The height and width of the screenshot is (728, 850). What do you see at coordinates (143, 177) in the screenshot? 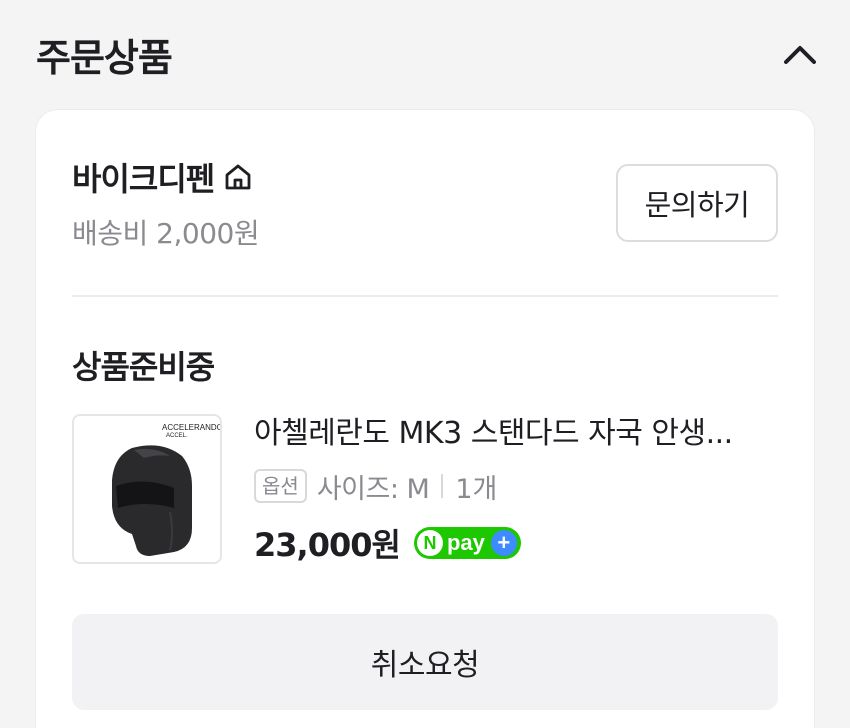
I see `store-name: 바이크디펜` at bounding box center [143, 177].